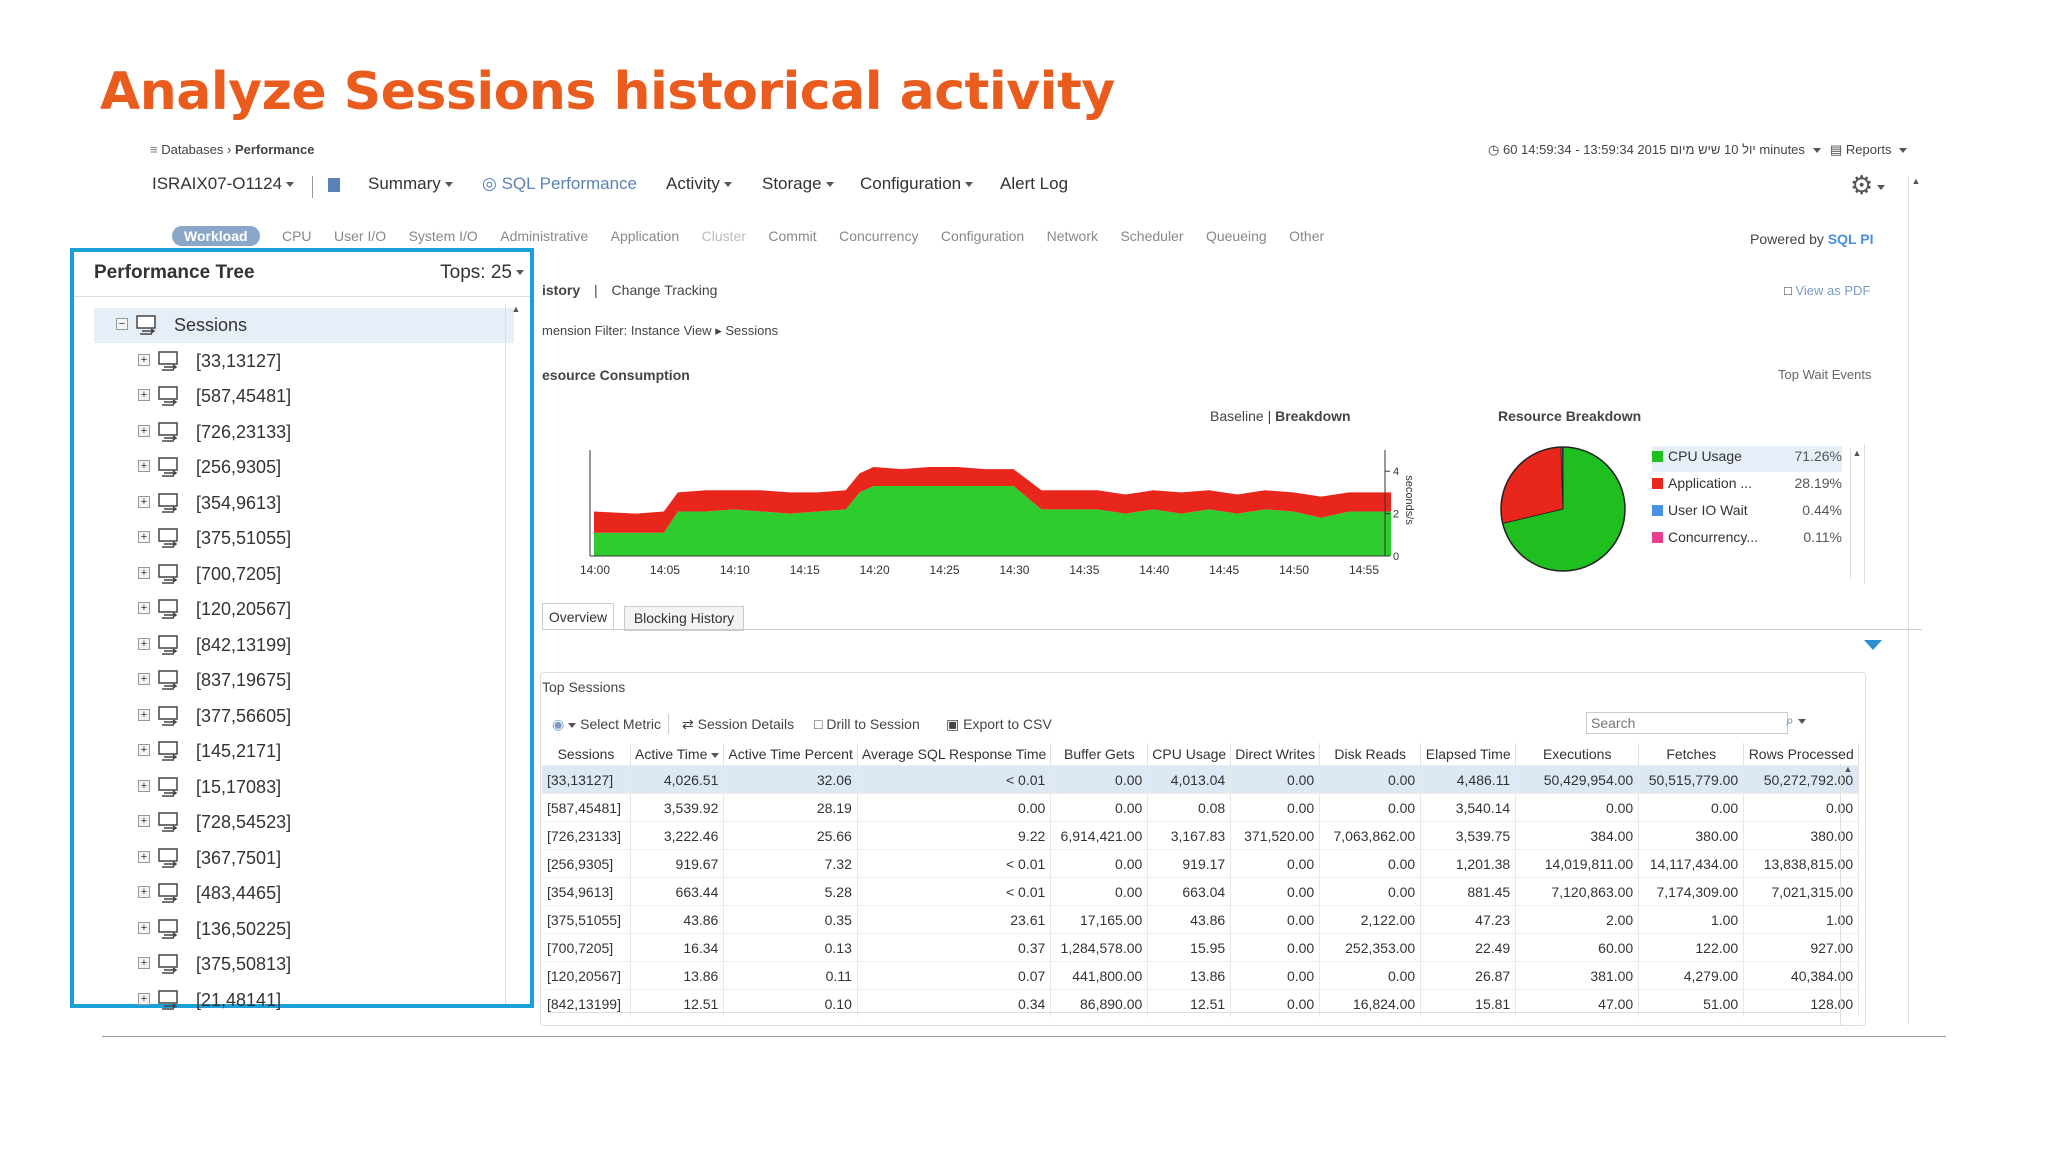  I want to click on tree-item: + [483,4465], so click(304, 893).